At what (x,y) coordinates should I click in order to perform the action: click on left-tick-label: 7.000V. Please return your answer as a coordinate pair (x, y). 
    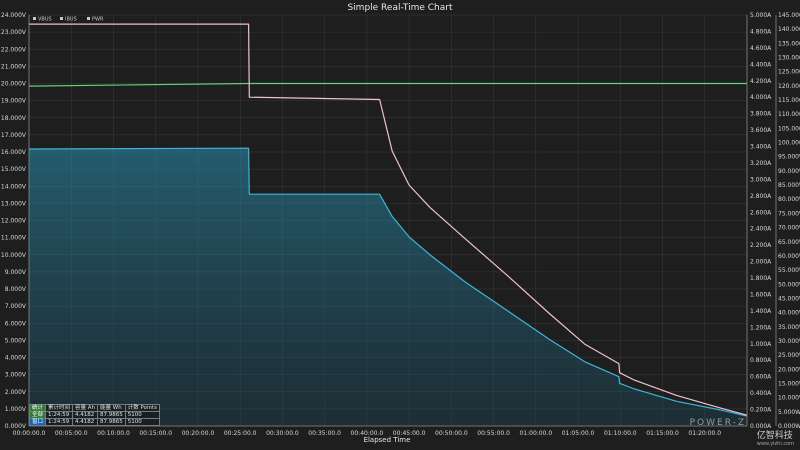
    Looking at the image, I should click on (16, 306).